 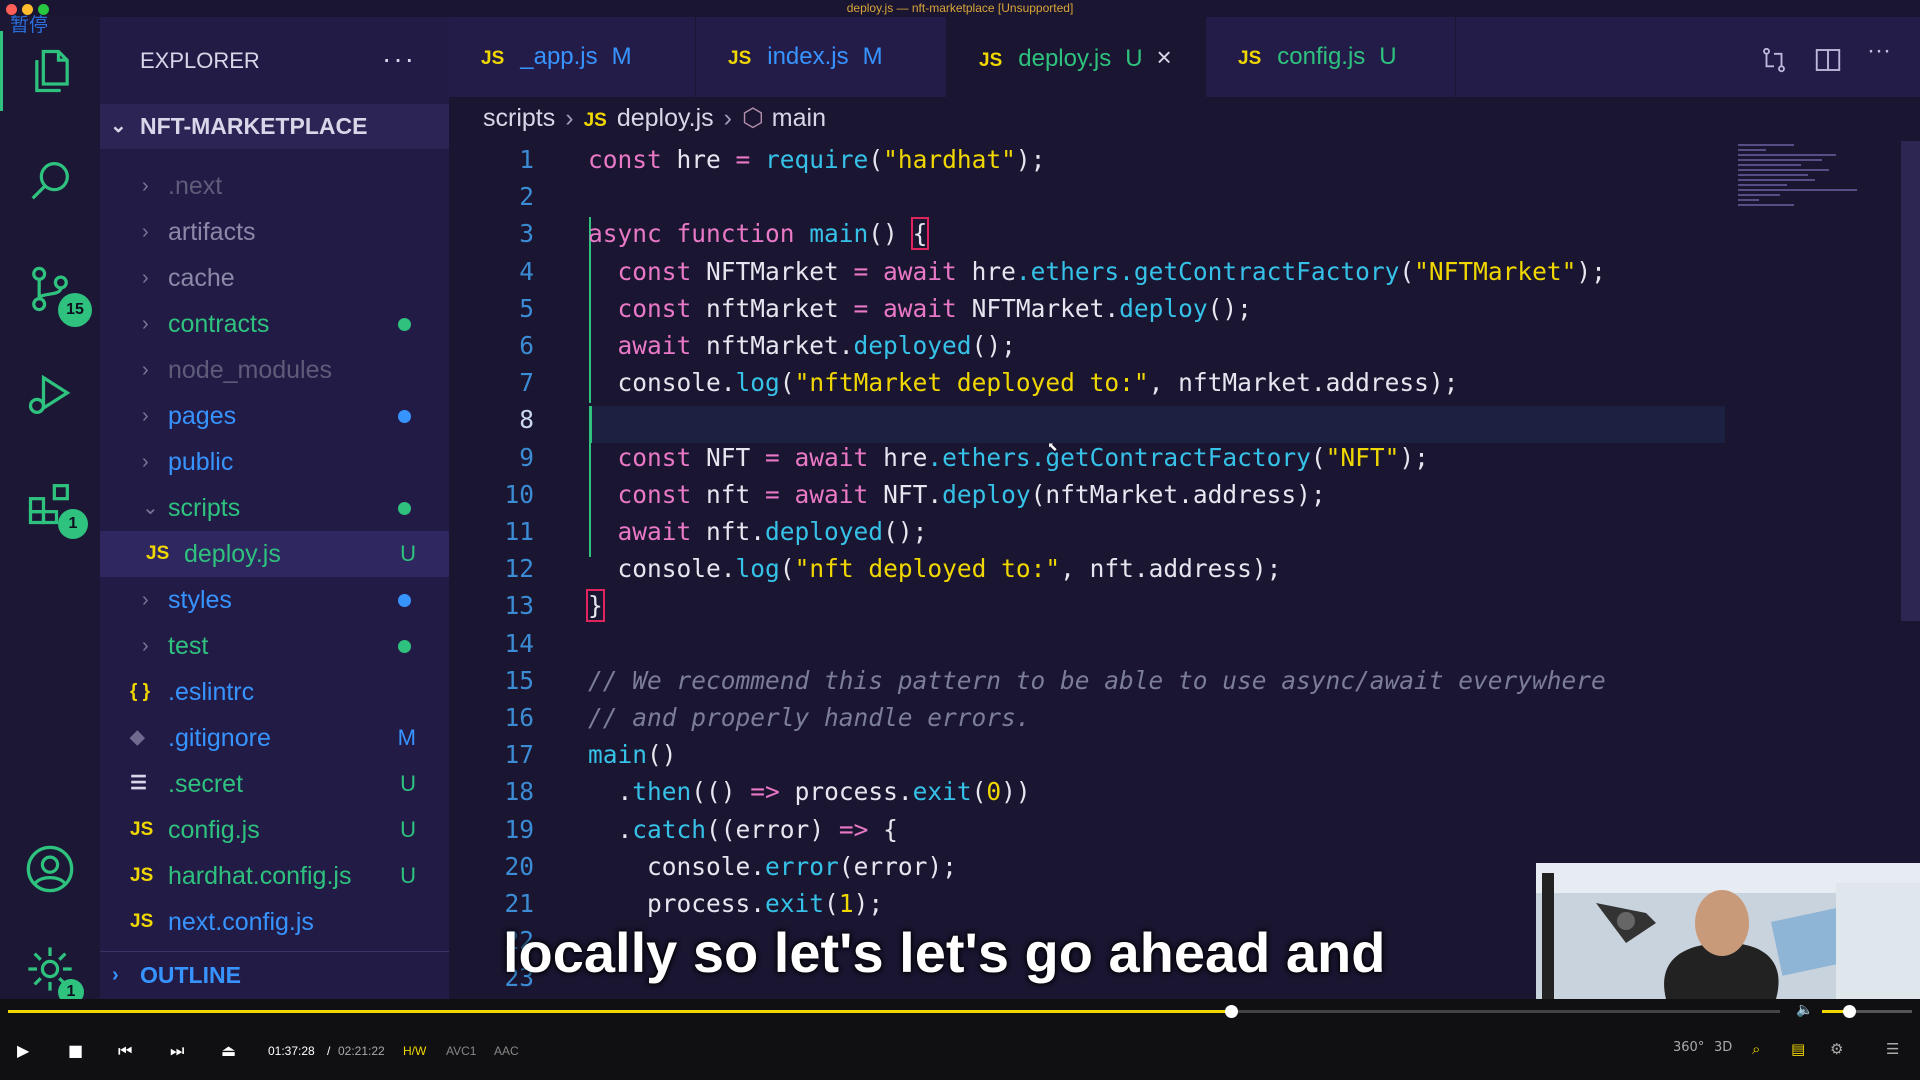 What do you see at coordinates (743, 234) in the screenshot?
I see `code-token: function` at bounding box center [743, 234].